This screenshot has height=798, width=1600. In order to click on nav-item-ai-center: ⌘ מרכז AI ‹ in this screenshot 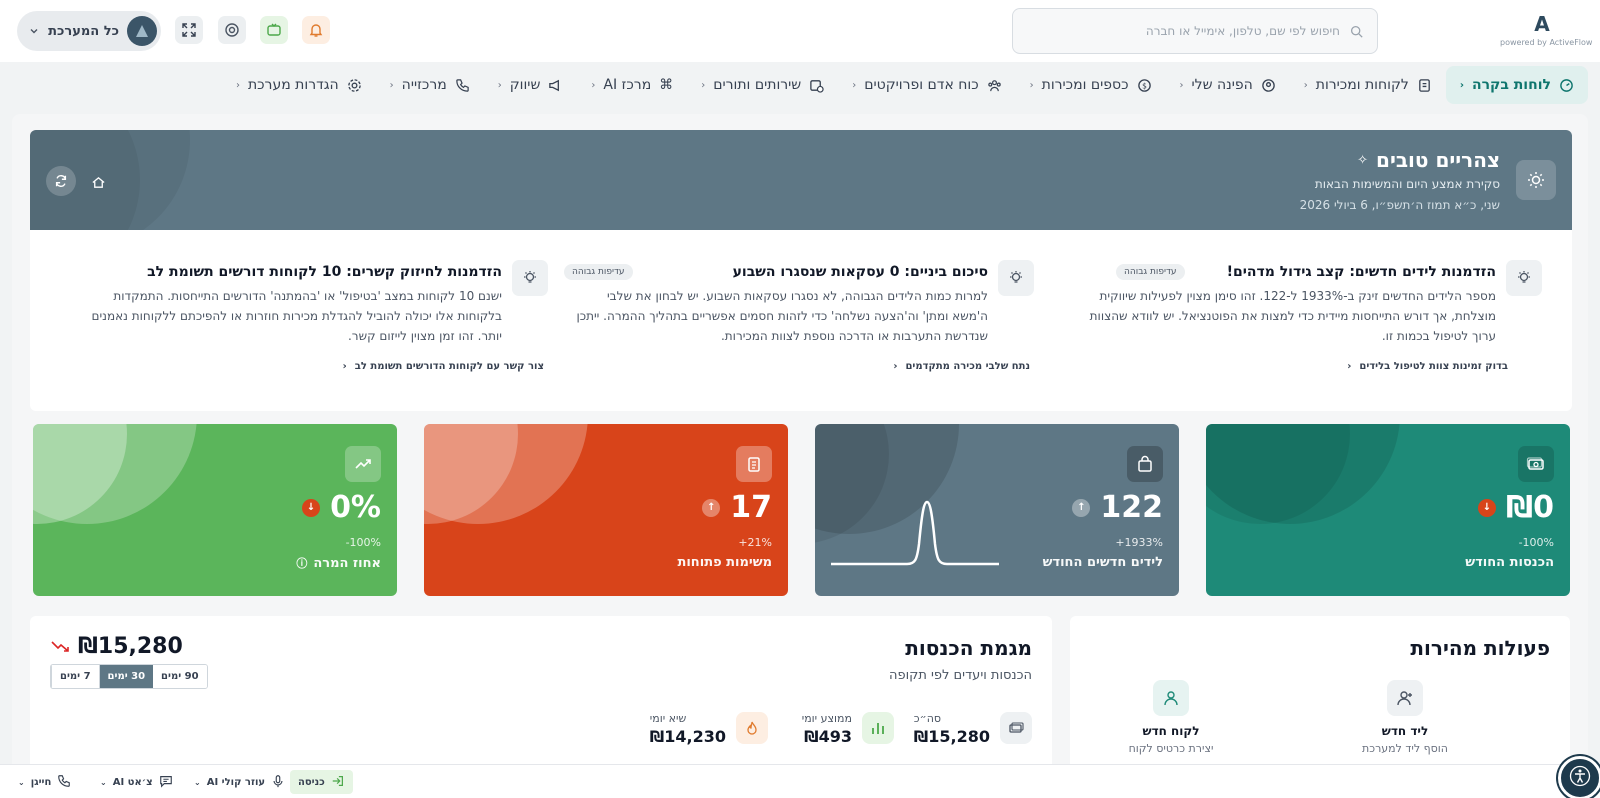, I will do `click(632, 85)`.